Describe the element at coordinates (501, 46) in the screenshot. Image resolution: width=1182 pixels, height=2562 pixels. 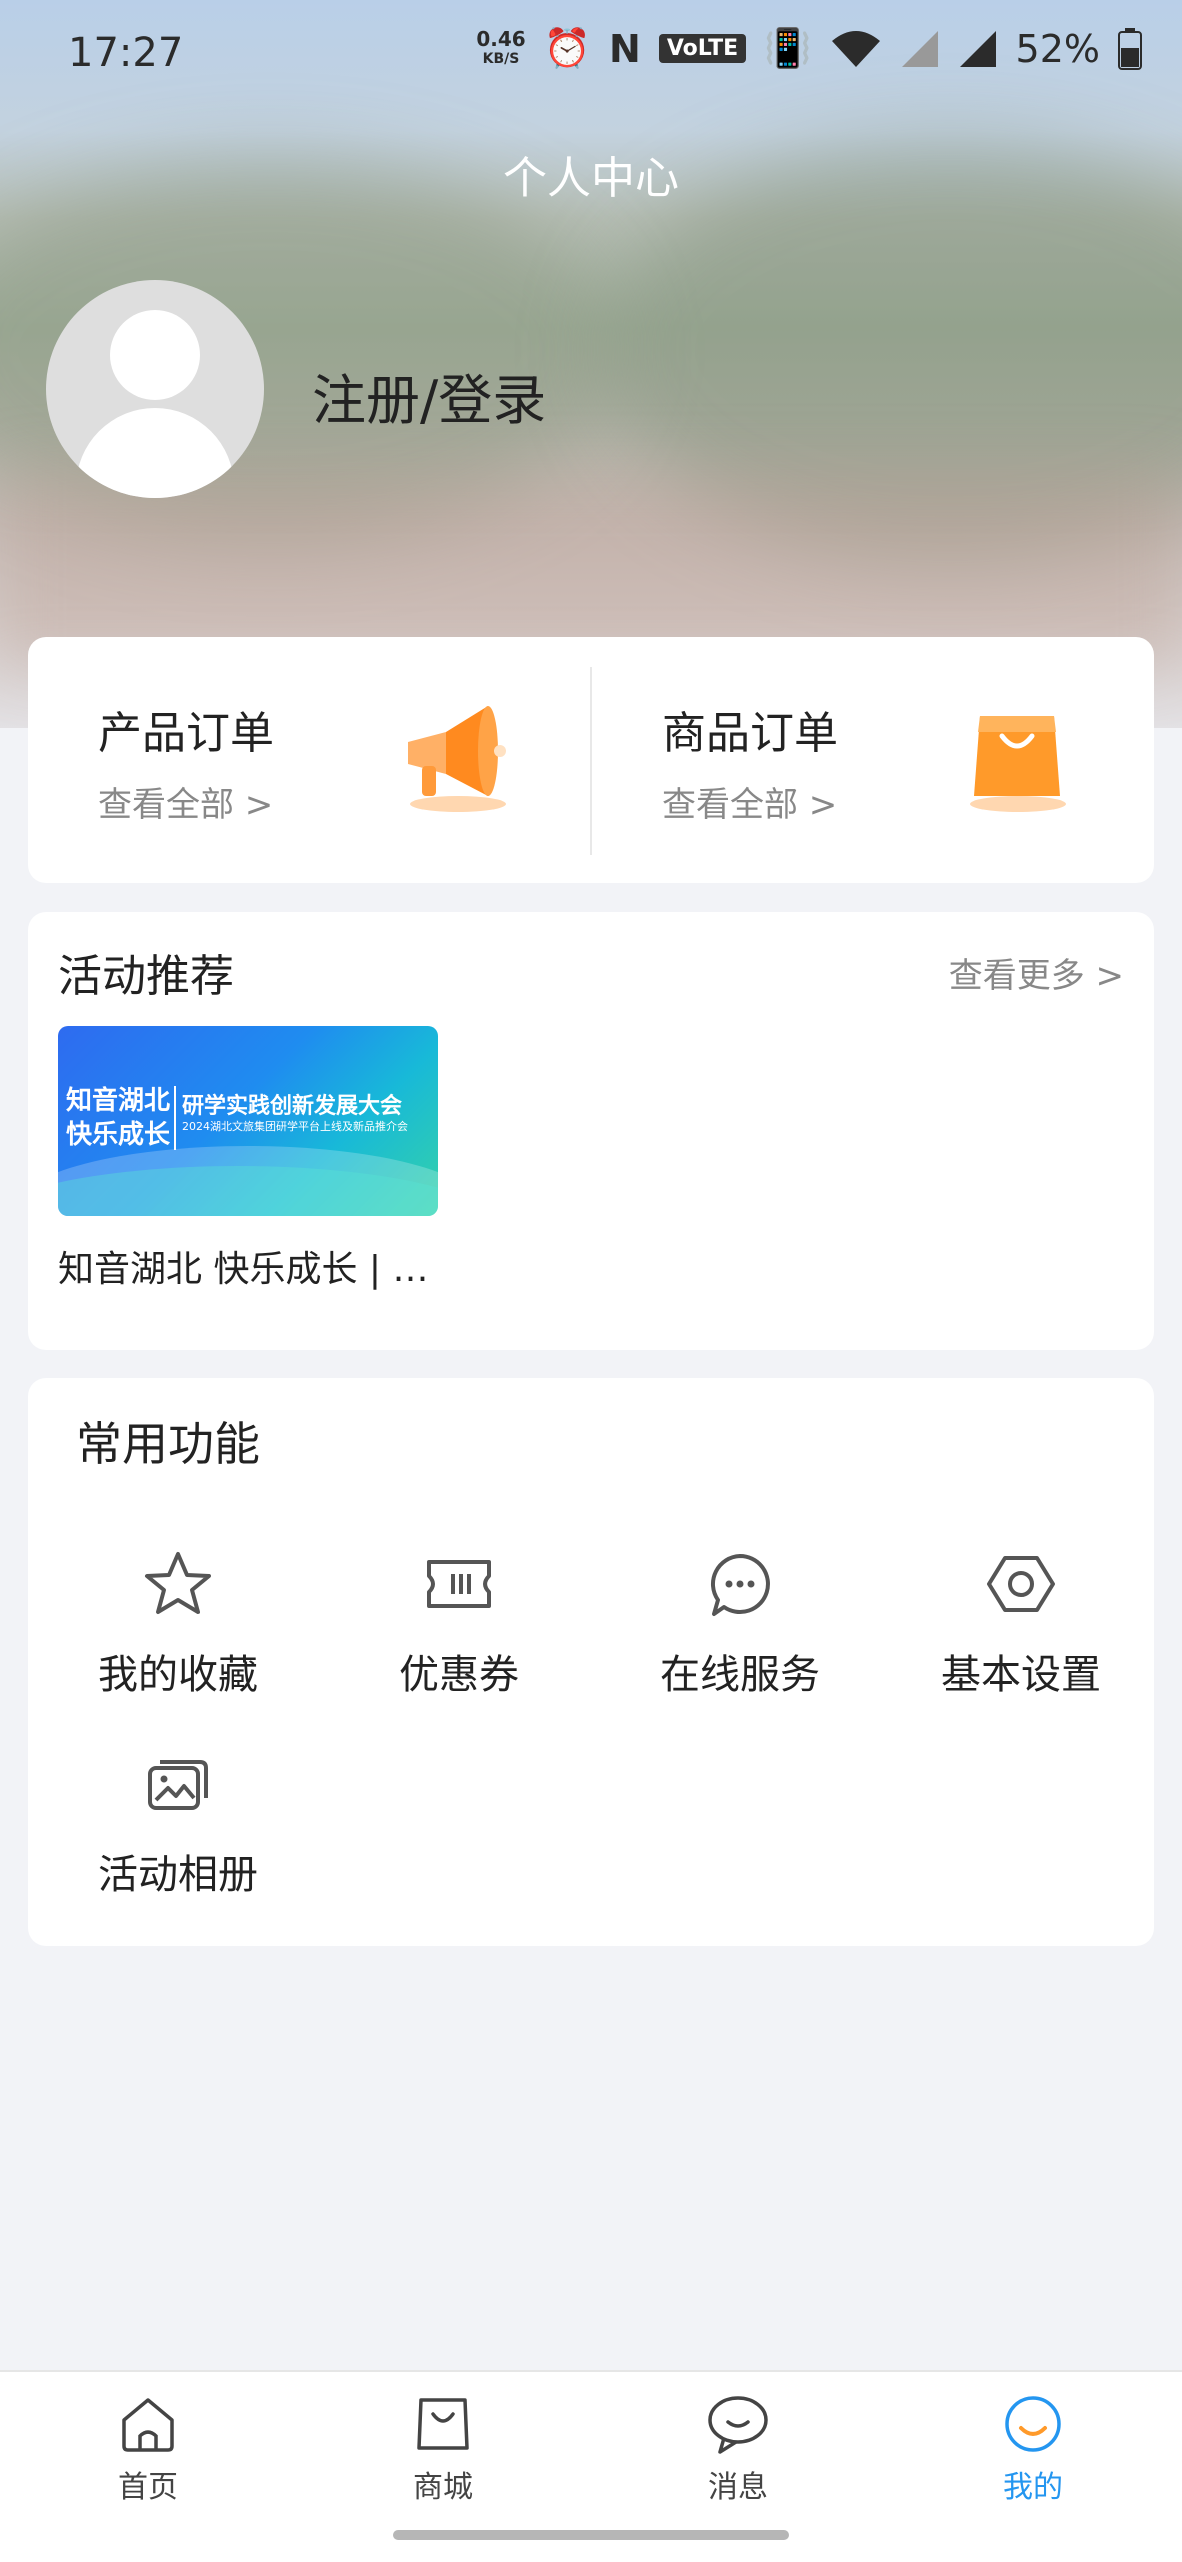
I see `network-speed: 0.46 KB/S` at that location.